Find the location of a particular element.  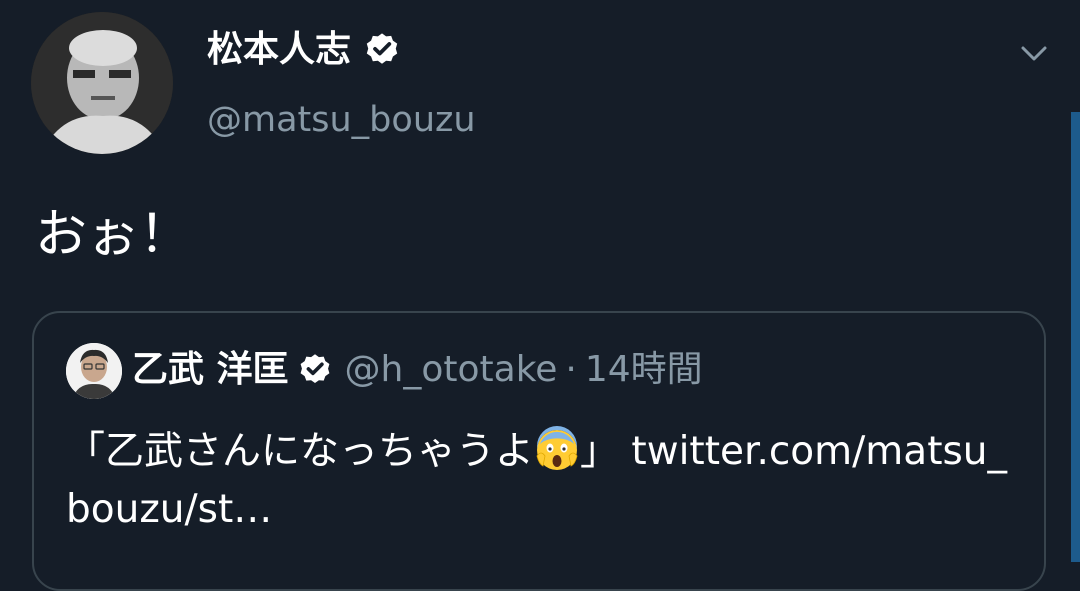

quoted-text-start: 「乙武さんになっちゃうよ is located at coordinates (300, 451).